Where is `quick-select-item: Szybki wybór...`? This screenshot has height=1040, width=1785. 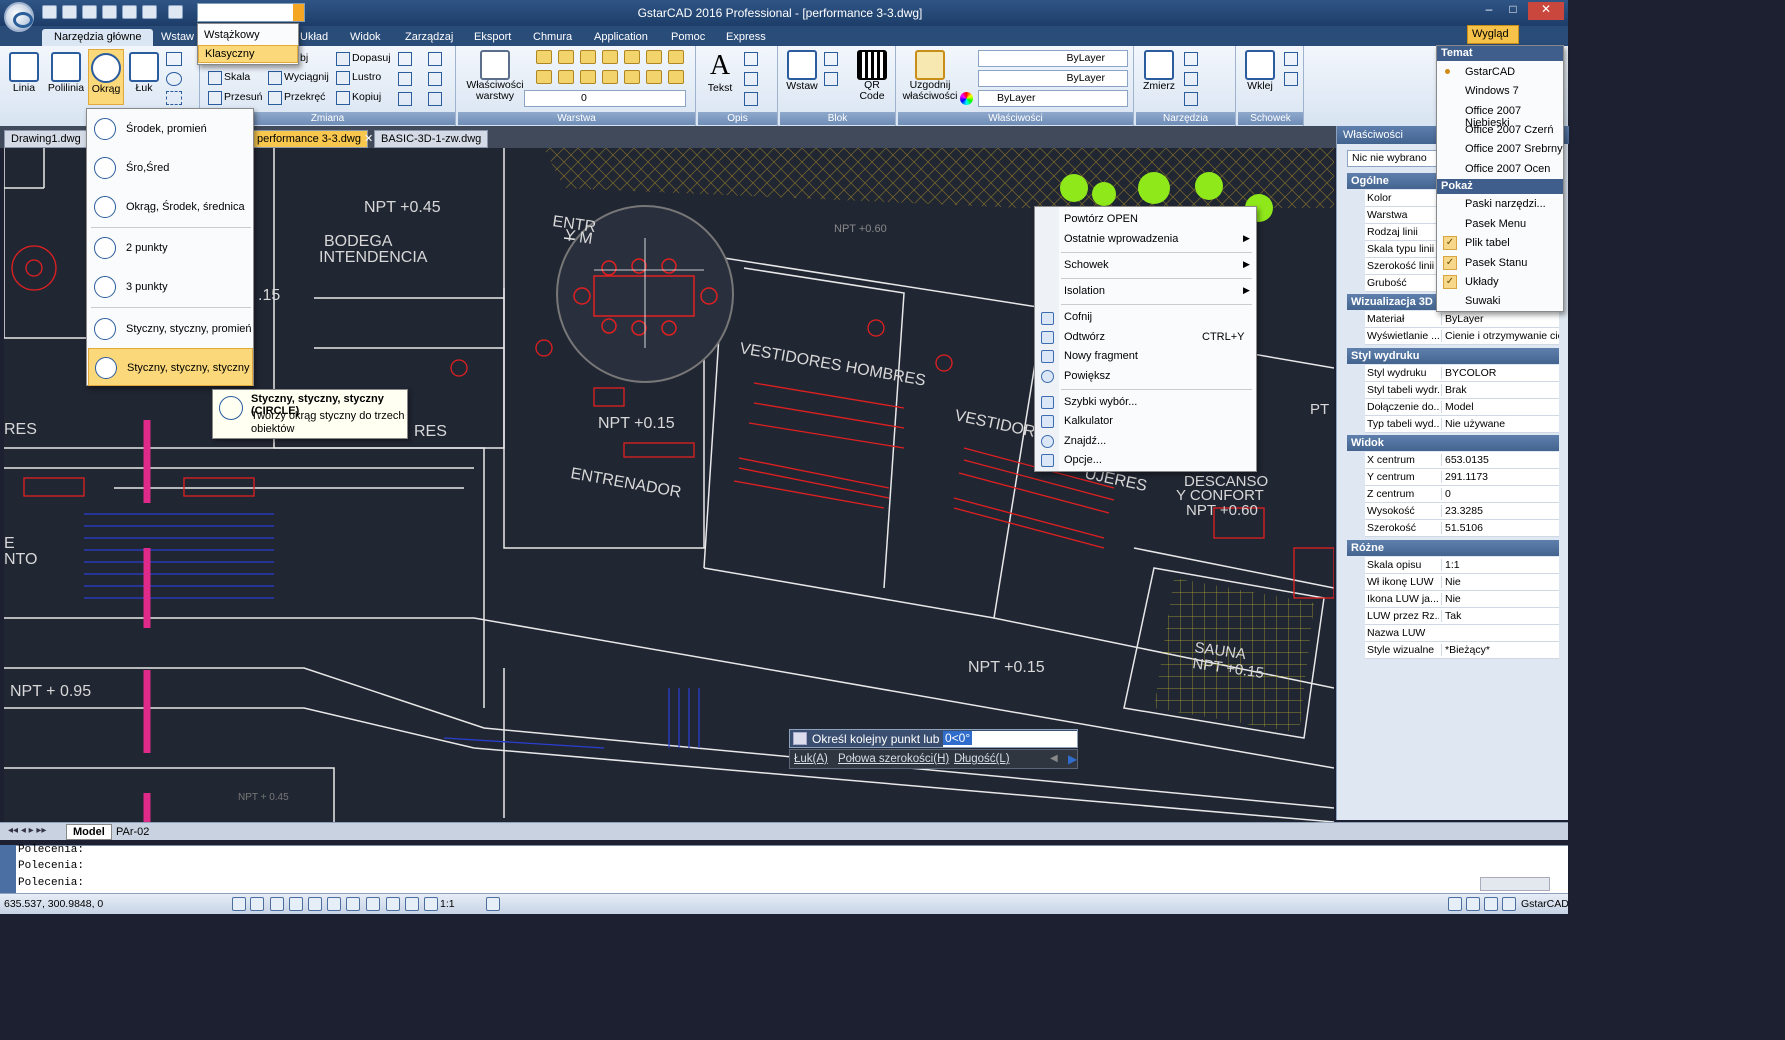 quick-select-item: Szybki wybór... is located at coordinates (1100, 402).